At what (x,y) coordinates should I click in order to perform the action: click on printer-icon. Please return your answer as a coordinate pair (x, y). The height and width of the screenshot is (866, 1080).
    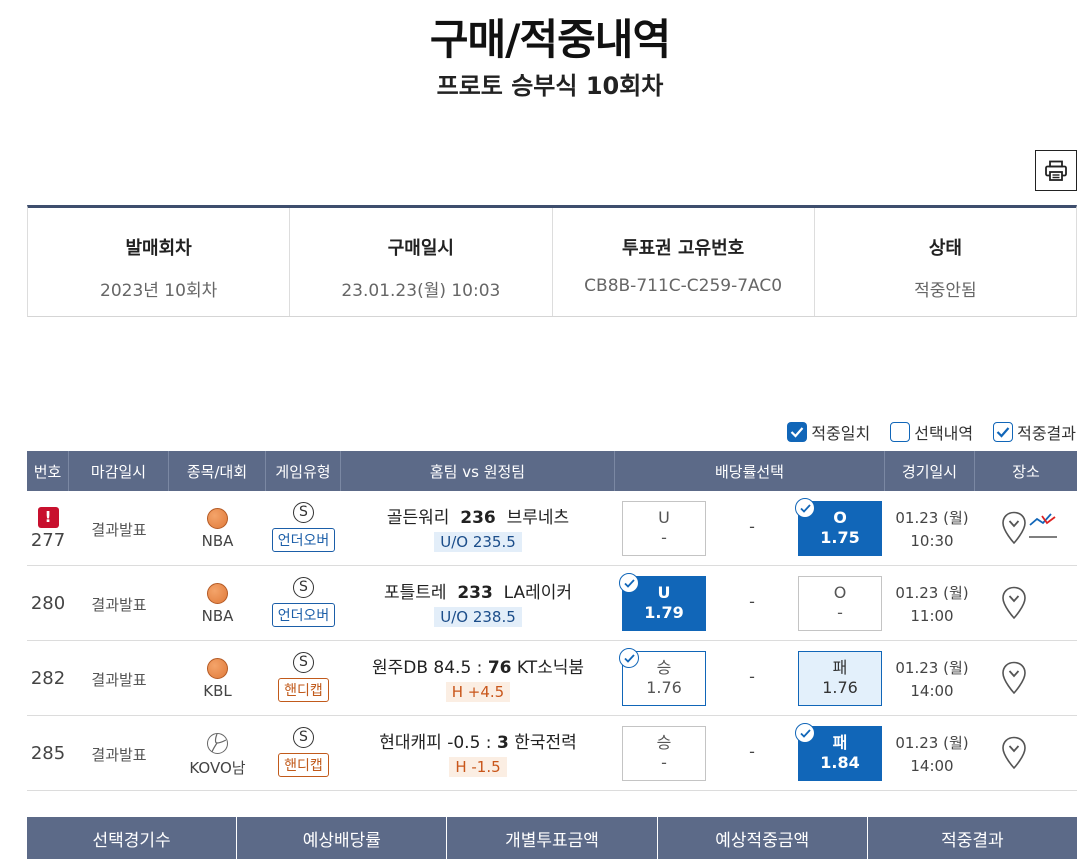
    Looking at the image, I should click on (1056, 170).